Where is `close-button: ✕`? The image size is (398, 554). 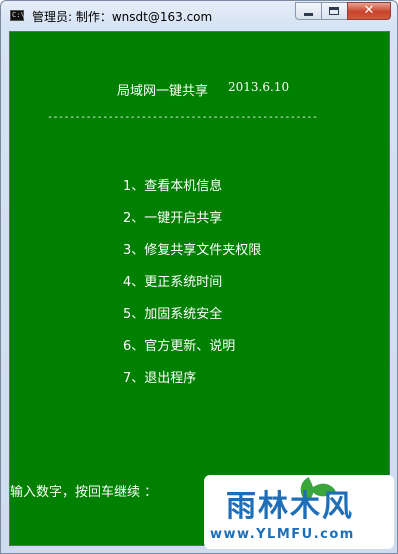 close-button: ✕ is located at coordinates (369, 11).